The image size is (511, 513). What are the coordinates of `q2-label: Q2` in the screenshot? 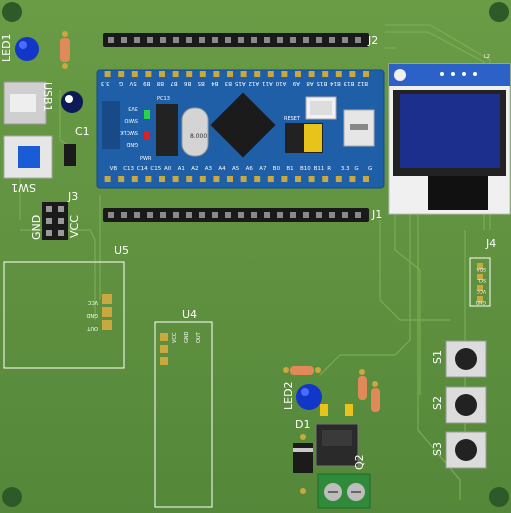 It's located at (359, 462).